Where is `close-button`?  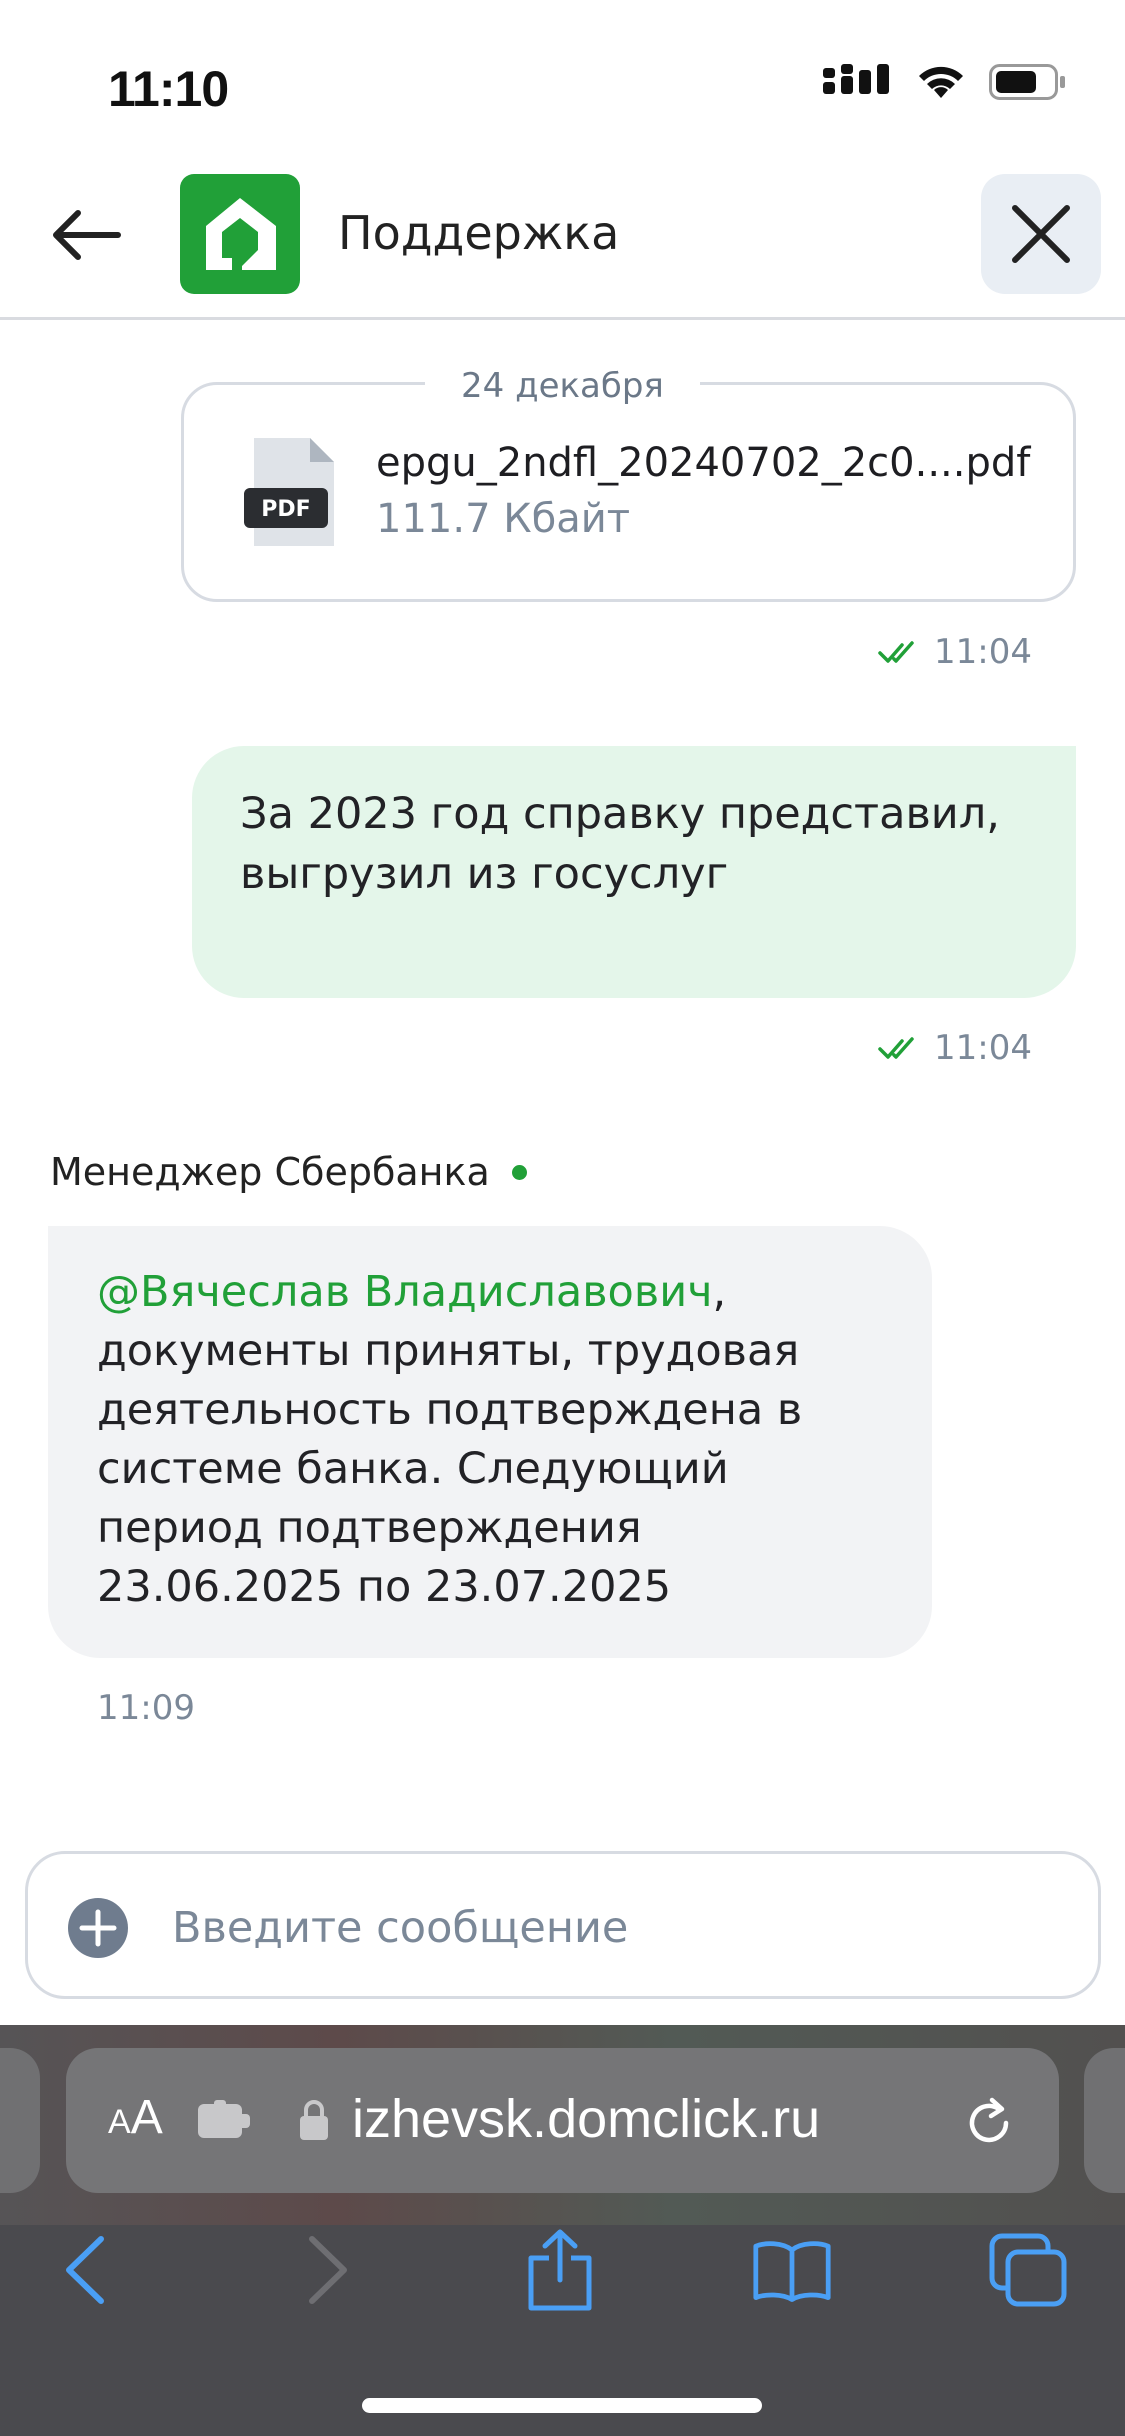 close-button is located at coordinates (1041, 234).